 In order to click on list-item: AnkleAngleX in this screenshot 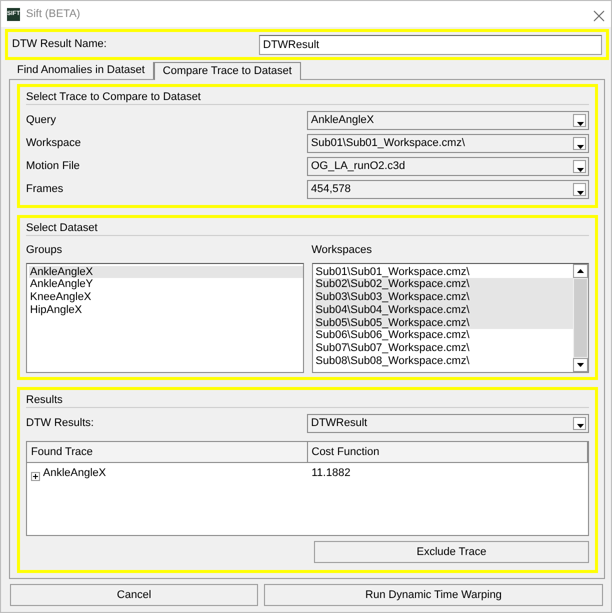, I will do `click(165, 272)`.